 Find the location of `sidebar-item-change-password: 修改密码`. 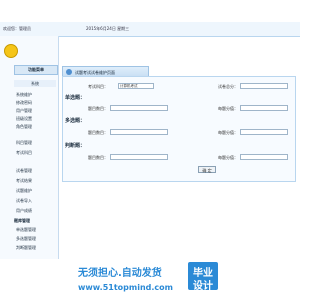

sidebar-item-change-password: 修改密码 is located at coordinates (24, 103).